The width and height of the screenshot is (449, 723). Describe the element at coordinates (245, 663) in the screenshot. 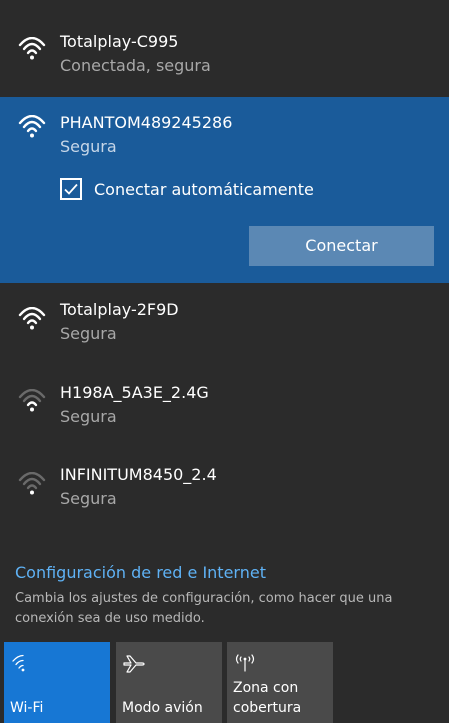

I see `hotspot-icon` at that location.